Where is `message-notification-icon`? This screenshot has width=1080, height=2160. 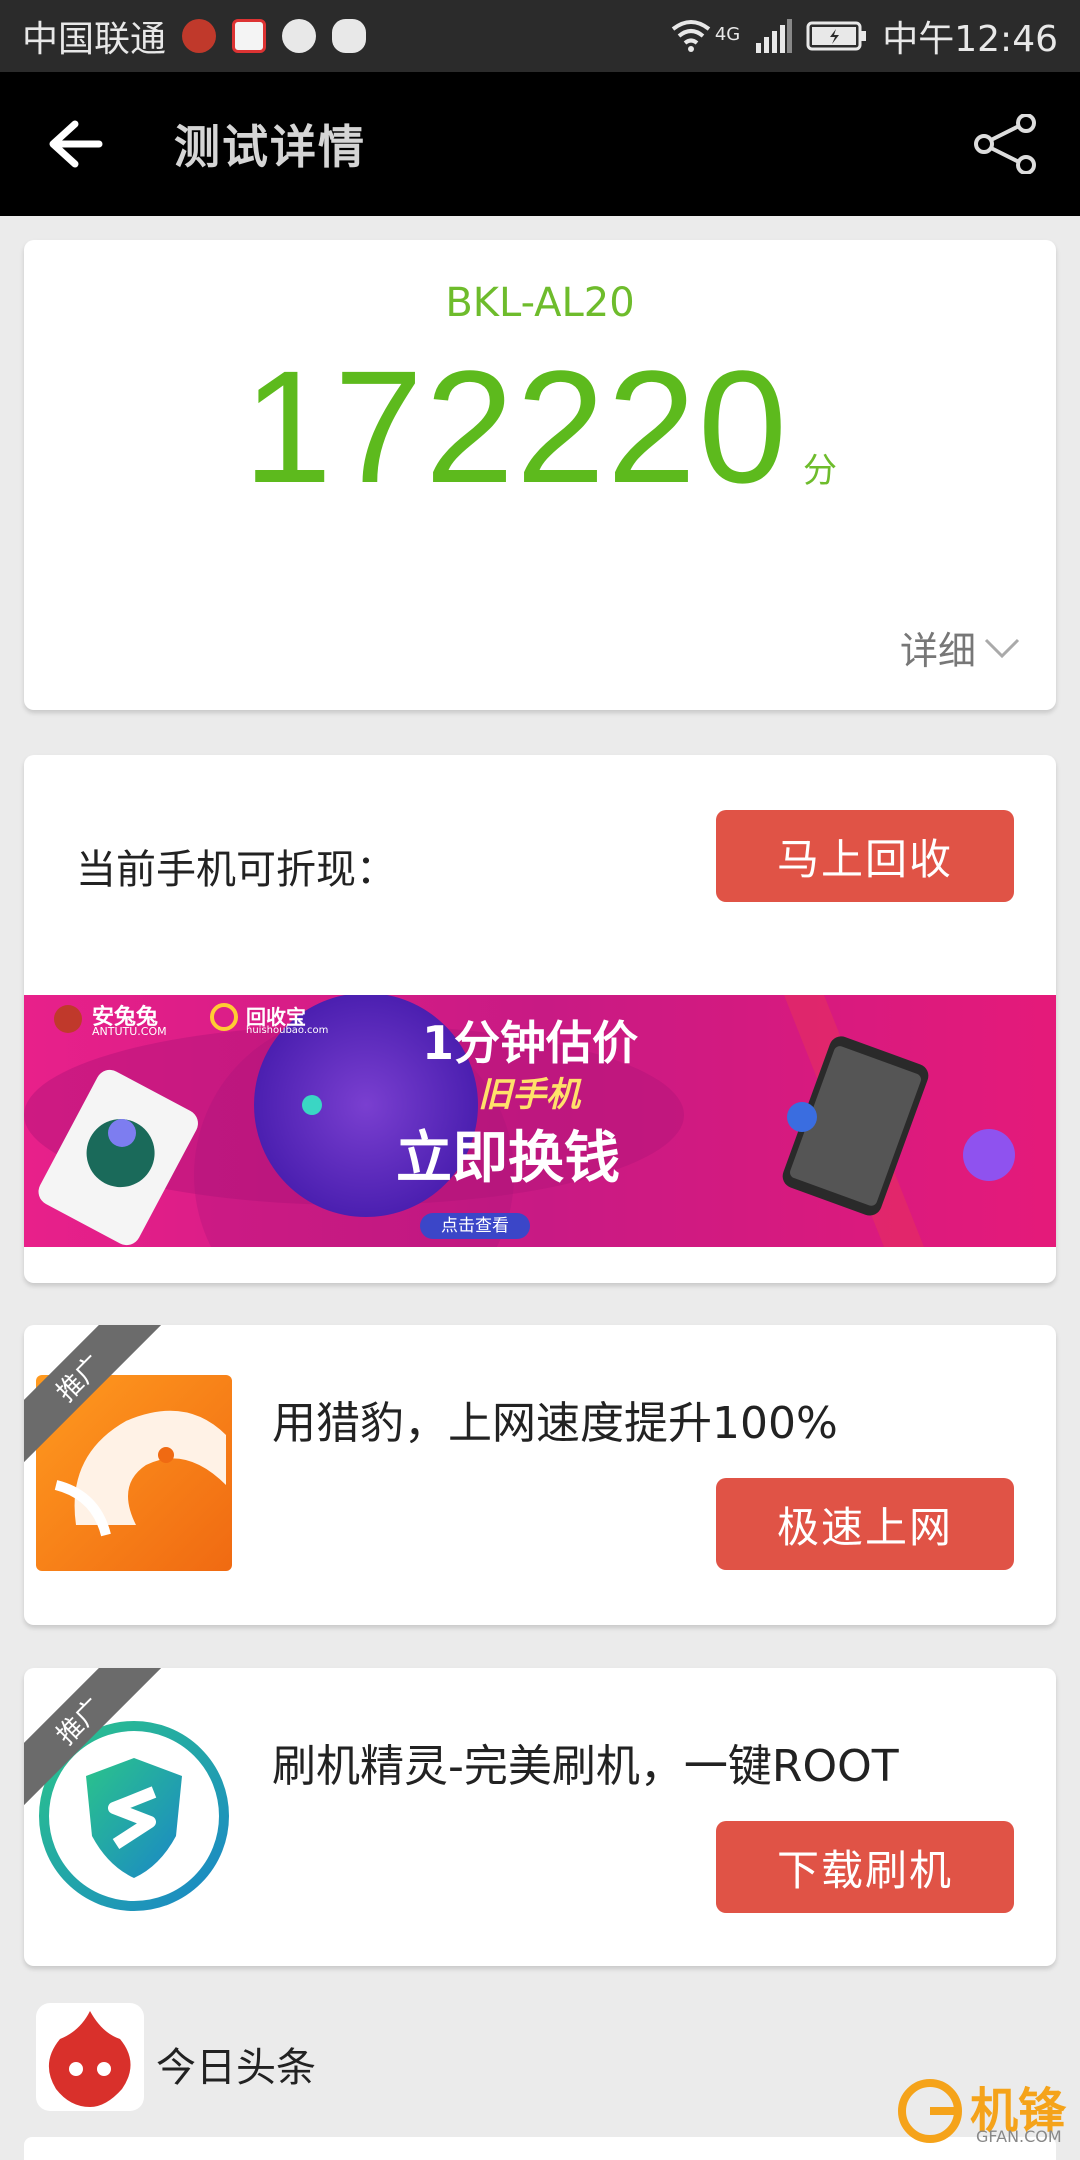 message-notification-icon is located at coordinates (299, 36).